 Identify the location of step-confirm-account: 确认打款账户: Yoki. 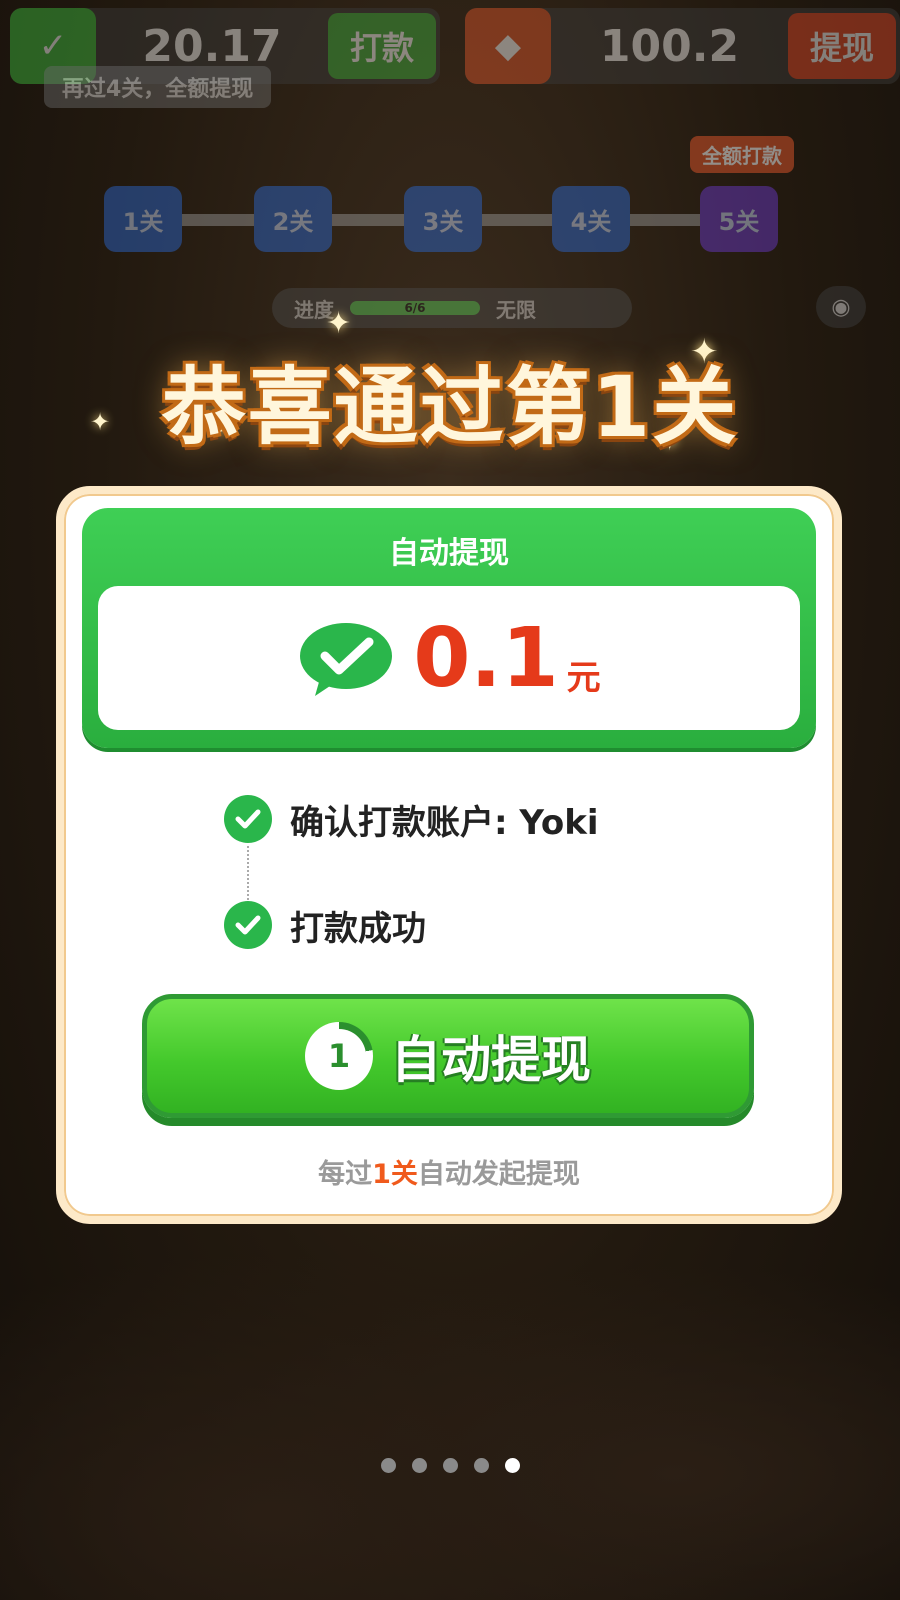
(411, 847).